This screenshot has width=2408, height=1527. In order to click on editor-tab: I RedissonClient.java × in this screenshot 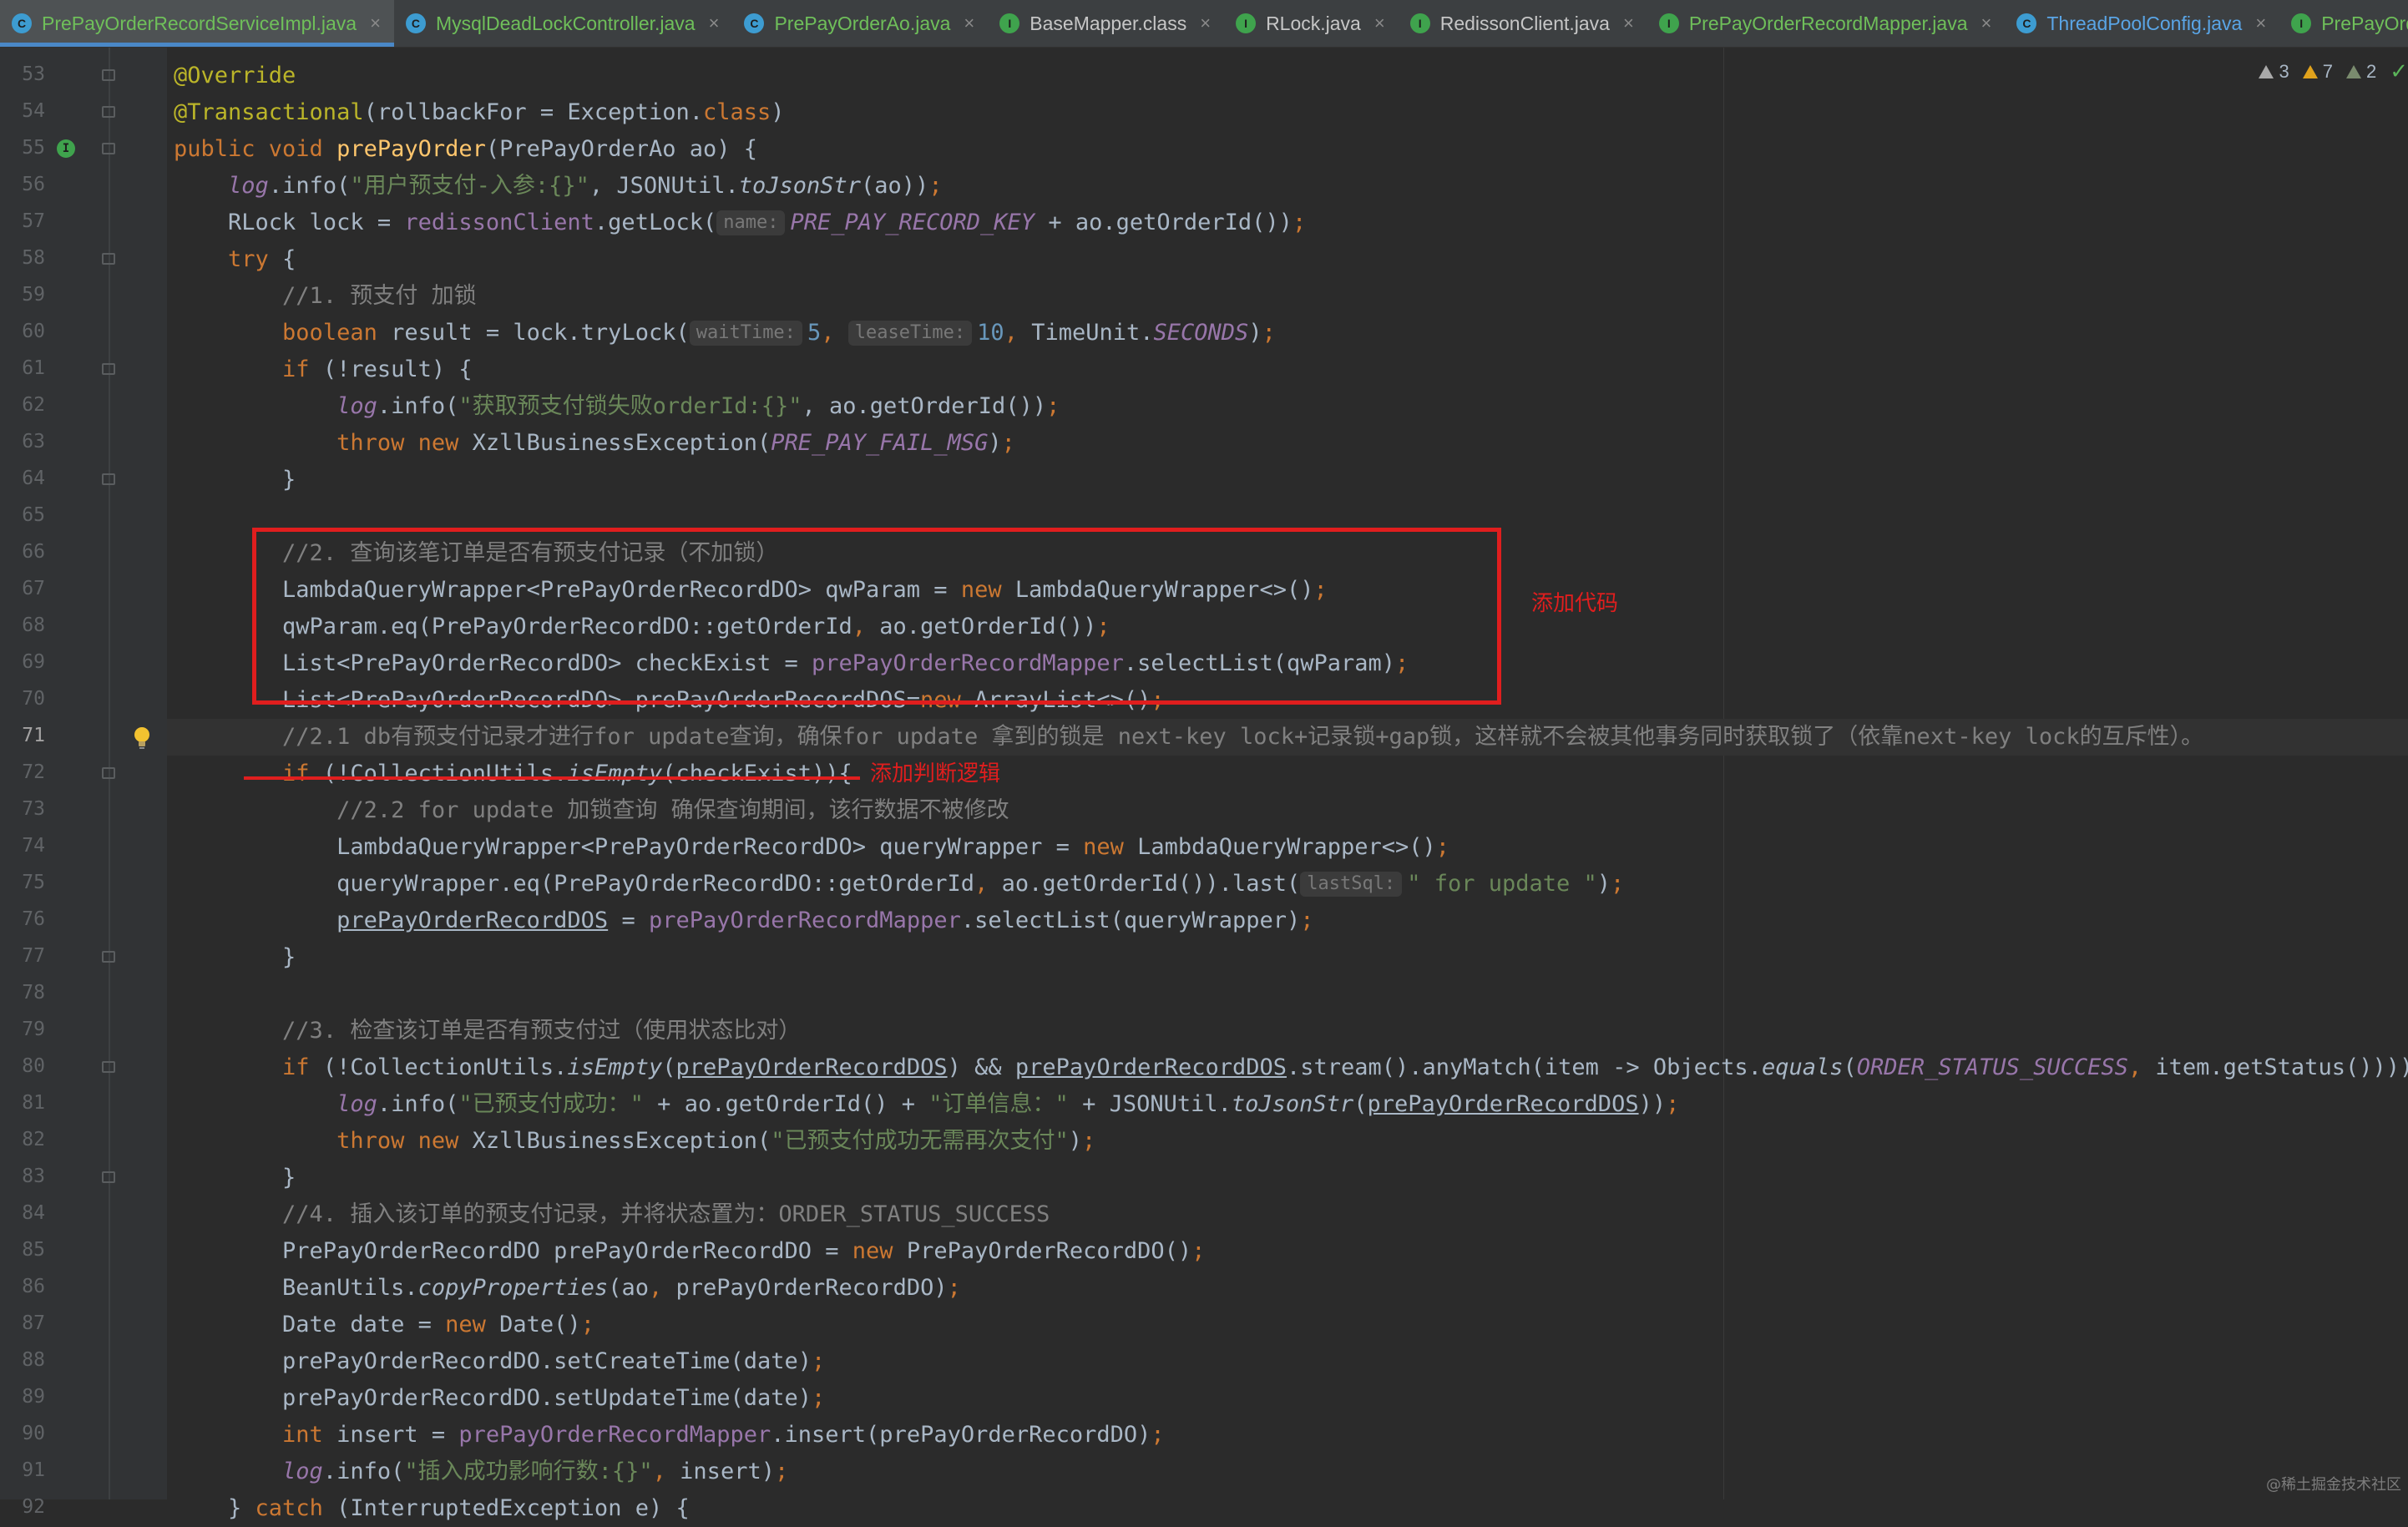, I will do `click(1523, 24)`.